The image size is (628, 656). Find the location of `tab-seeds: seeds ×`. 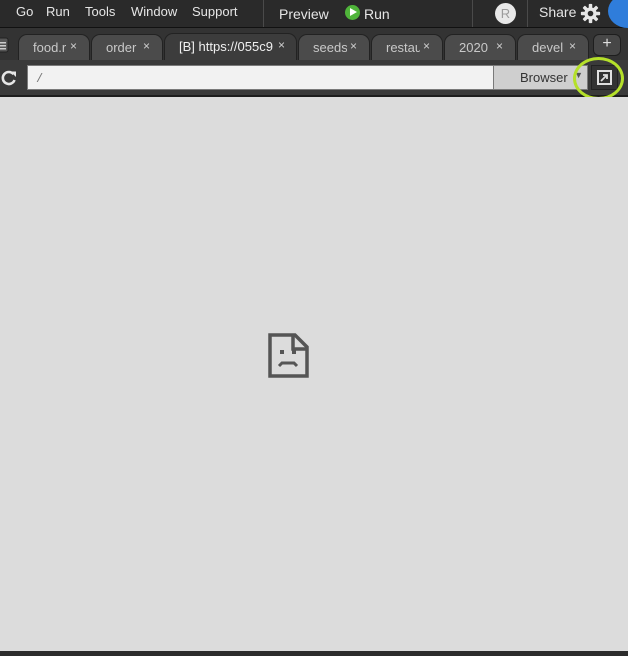

tab-seeds: seeds × is located at coordinates (334, 47).